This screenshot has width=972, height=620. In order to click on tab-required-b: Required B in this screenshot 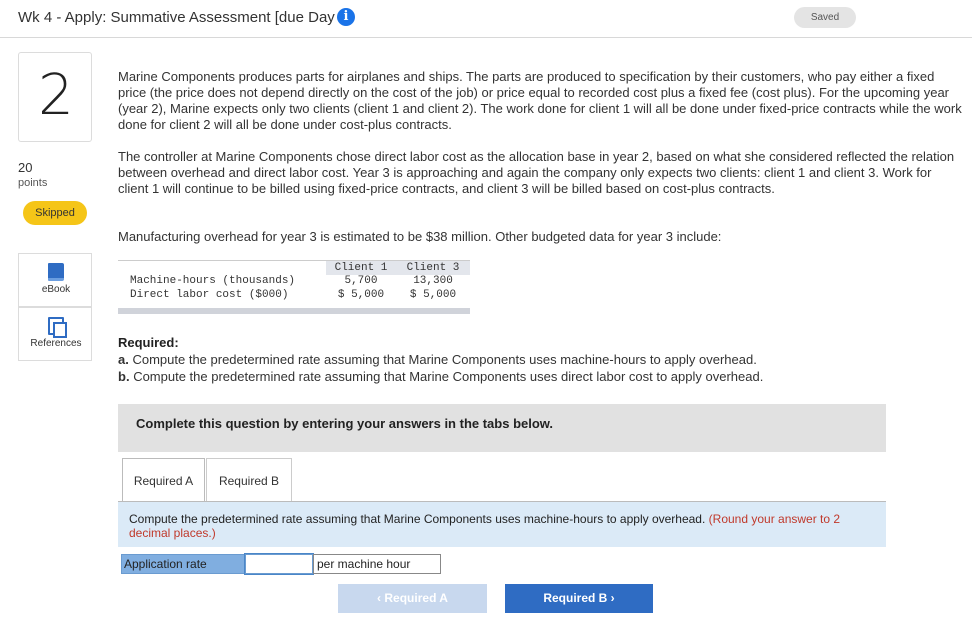, I will do `click(249, 480)`.